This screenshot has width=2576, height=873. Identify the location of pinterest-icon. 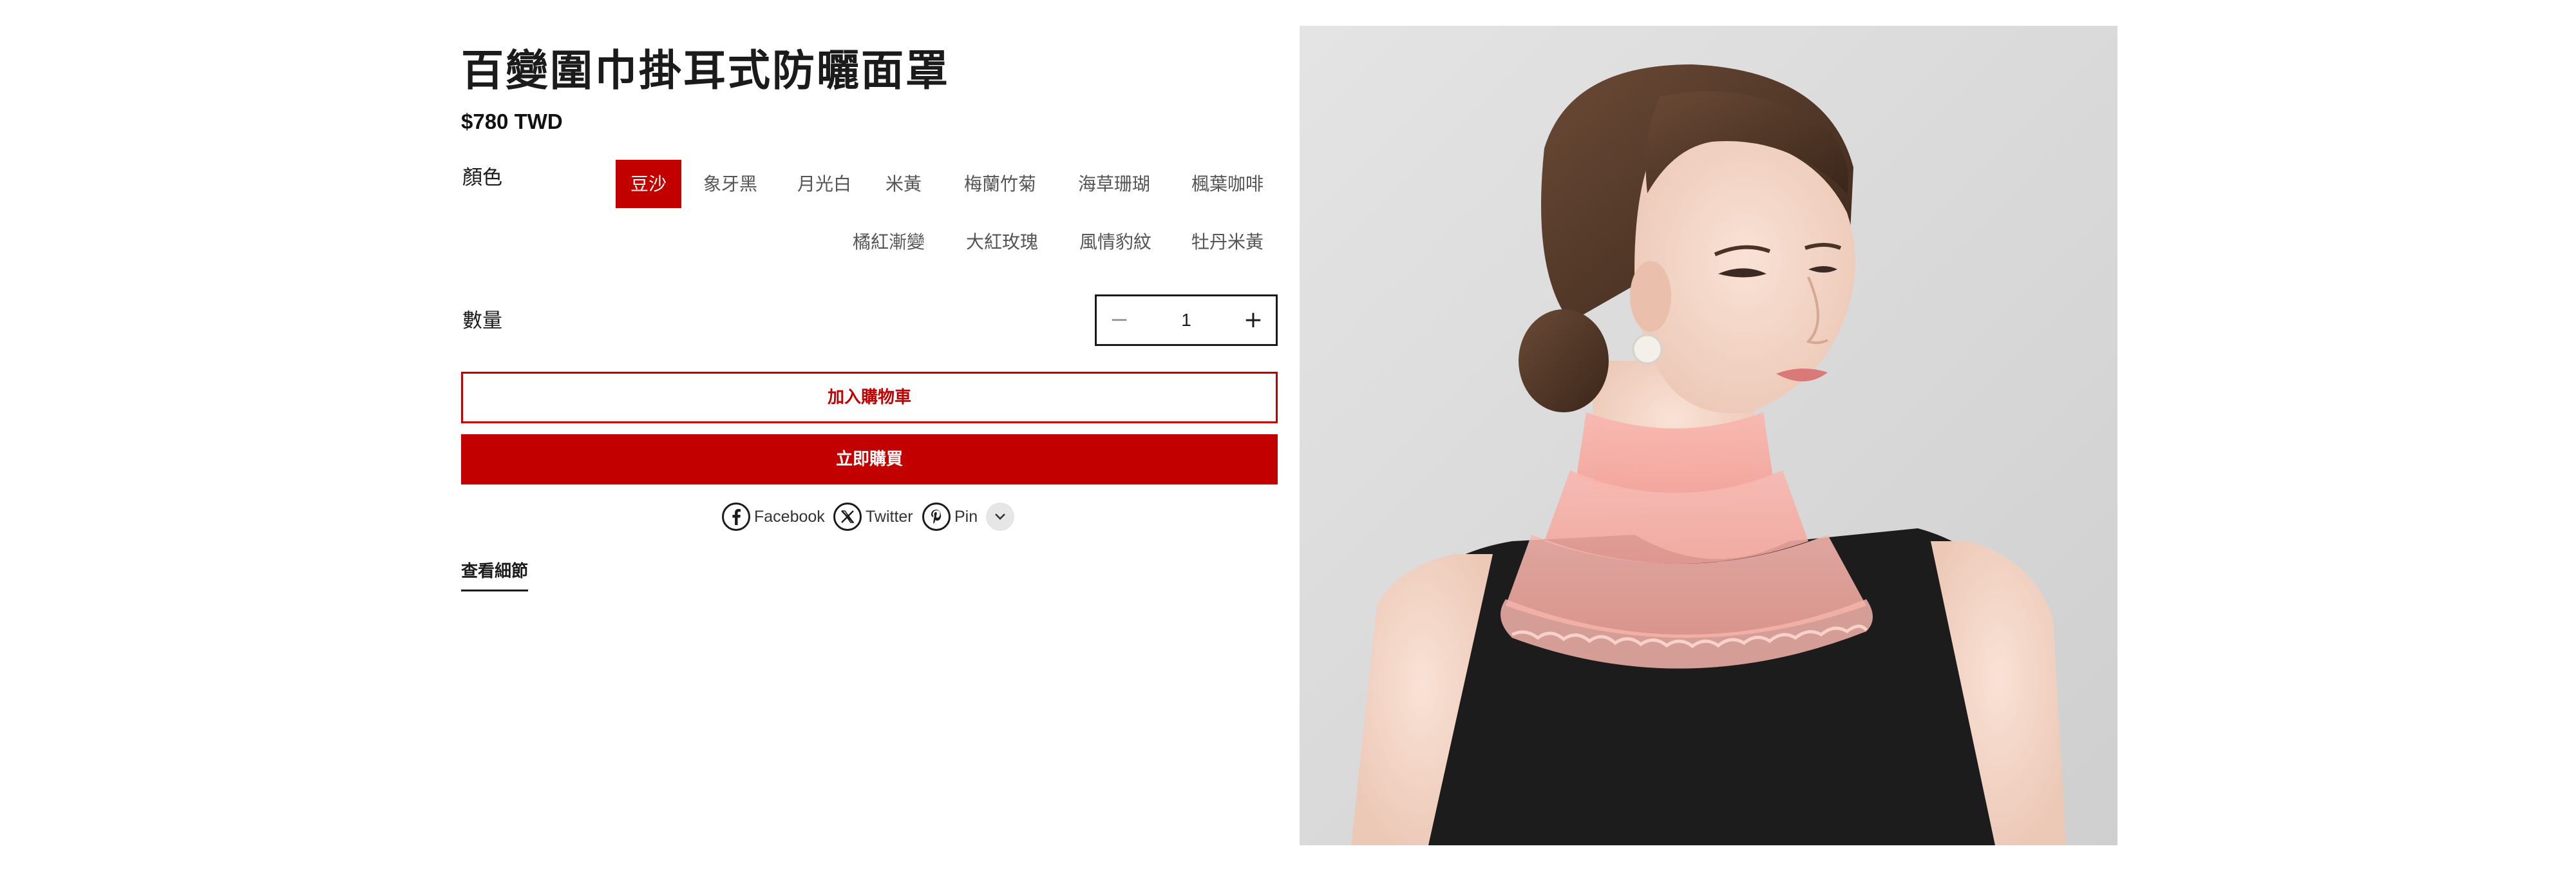
(937, 517).